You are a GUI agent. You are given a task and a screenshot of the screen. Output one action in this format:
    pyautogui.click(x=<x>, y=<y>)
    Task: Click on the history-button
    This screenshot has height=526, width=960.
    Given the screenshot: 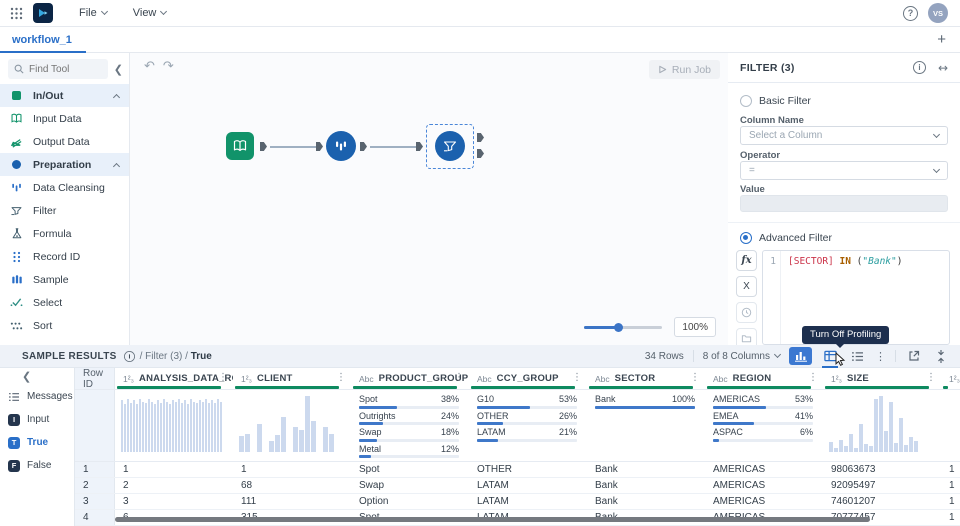 What is the action you would take?
    pyautogui.click(x=746, y=312)
    